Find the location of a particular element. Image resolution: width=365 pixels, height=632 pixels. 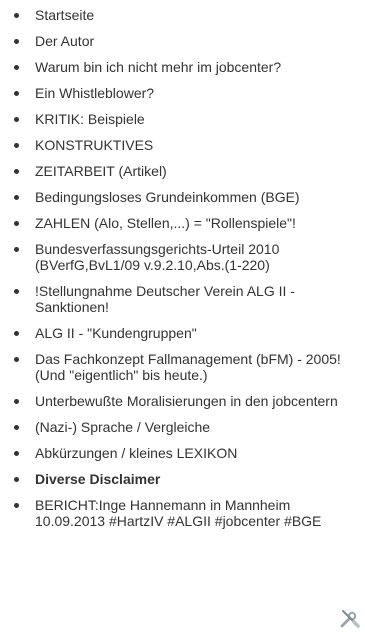

nav-item-disclaimer: Diverse Disclaimer is located at coordinates (175, 479).